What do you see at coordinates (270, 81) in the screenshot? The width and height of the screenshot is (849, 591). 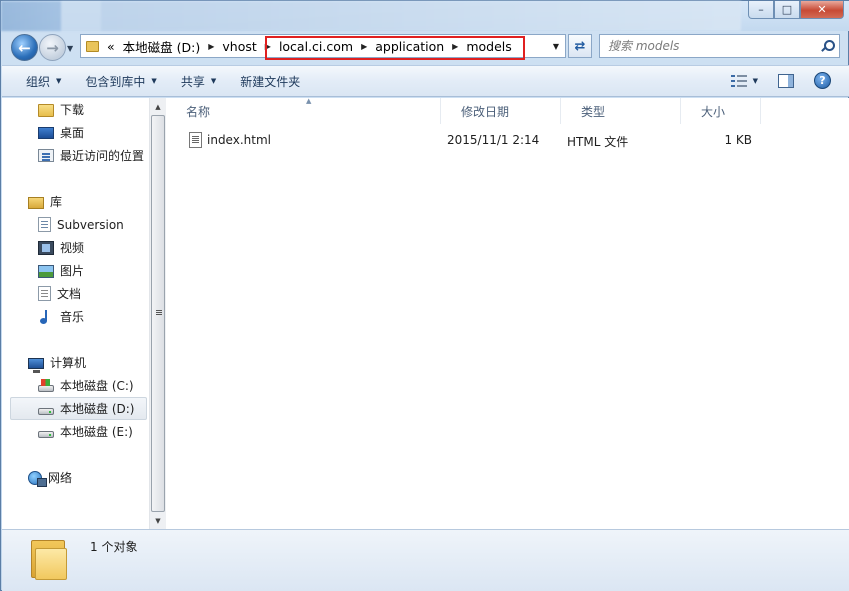 I see `new-folder-button: 新建文件夹` at bounding box center [270, 81].